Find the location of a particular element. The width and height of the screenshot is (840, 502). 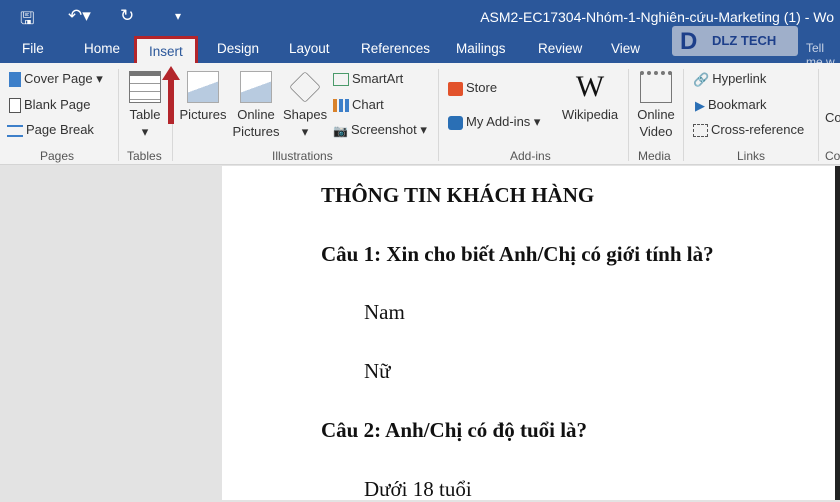

wikipedia-button: W Wikipedia is located at coordinates (590, 97).